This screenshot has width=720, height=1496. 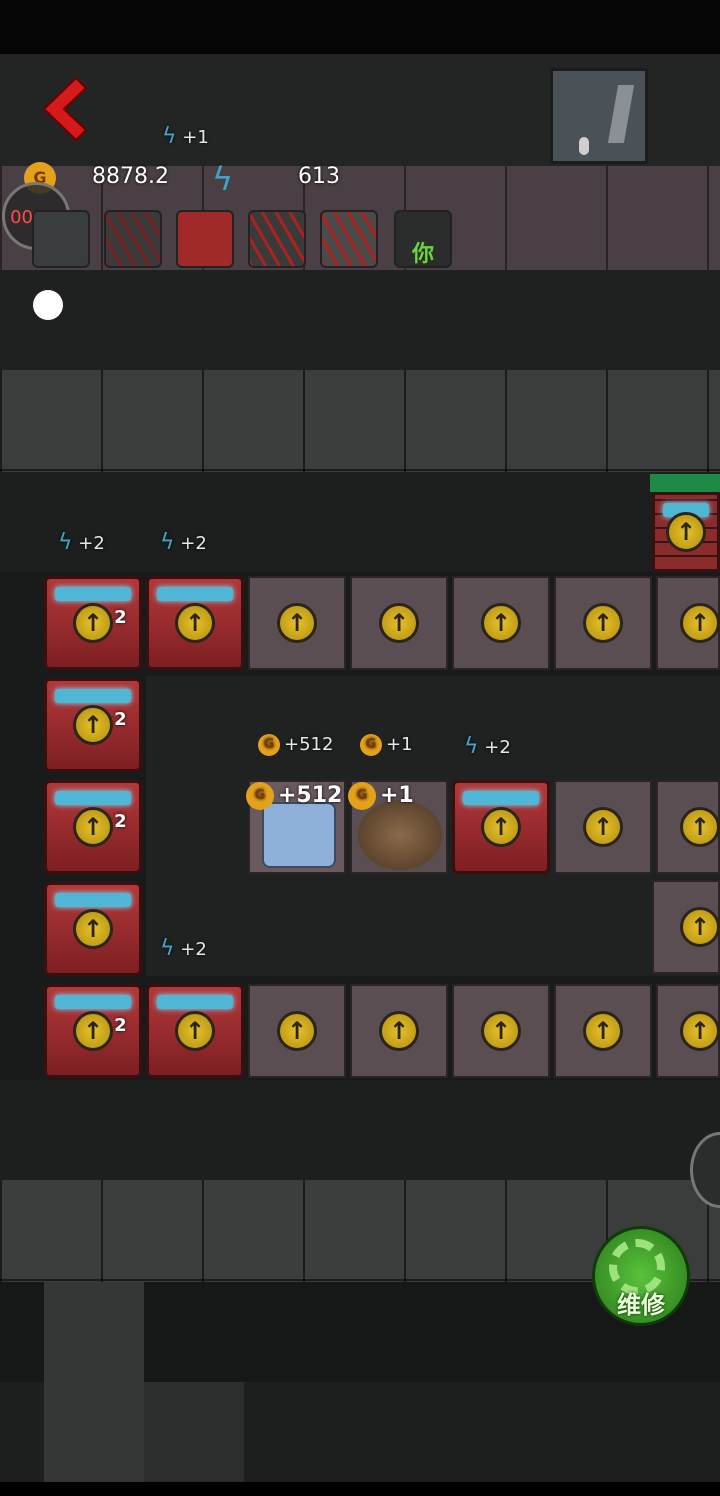 I want to click on brick-wall-upgrade: ↑, so click(x=686, y=532).